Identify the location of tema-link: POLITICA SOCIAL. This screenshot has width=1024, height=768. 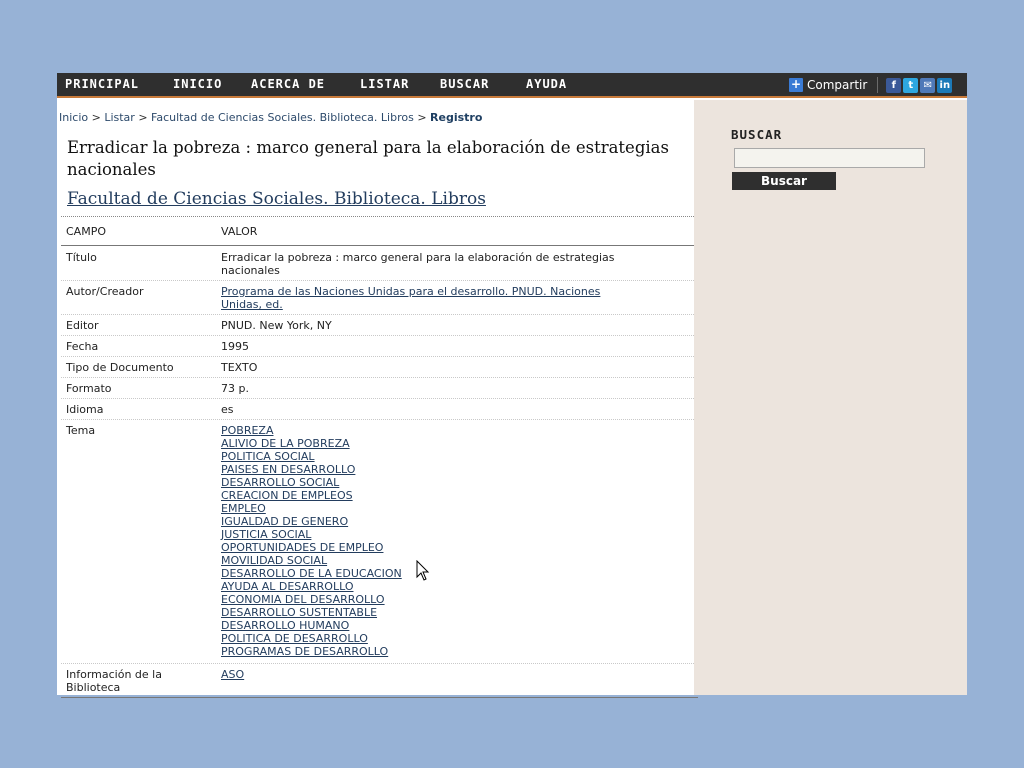
(268, 456).